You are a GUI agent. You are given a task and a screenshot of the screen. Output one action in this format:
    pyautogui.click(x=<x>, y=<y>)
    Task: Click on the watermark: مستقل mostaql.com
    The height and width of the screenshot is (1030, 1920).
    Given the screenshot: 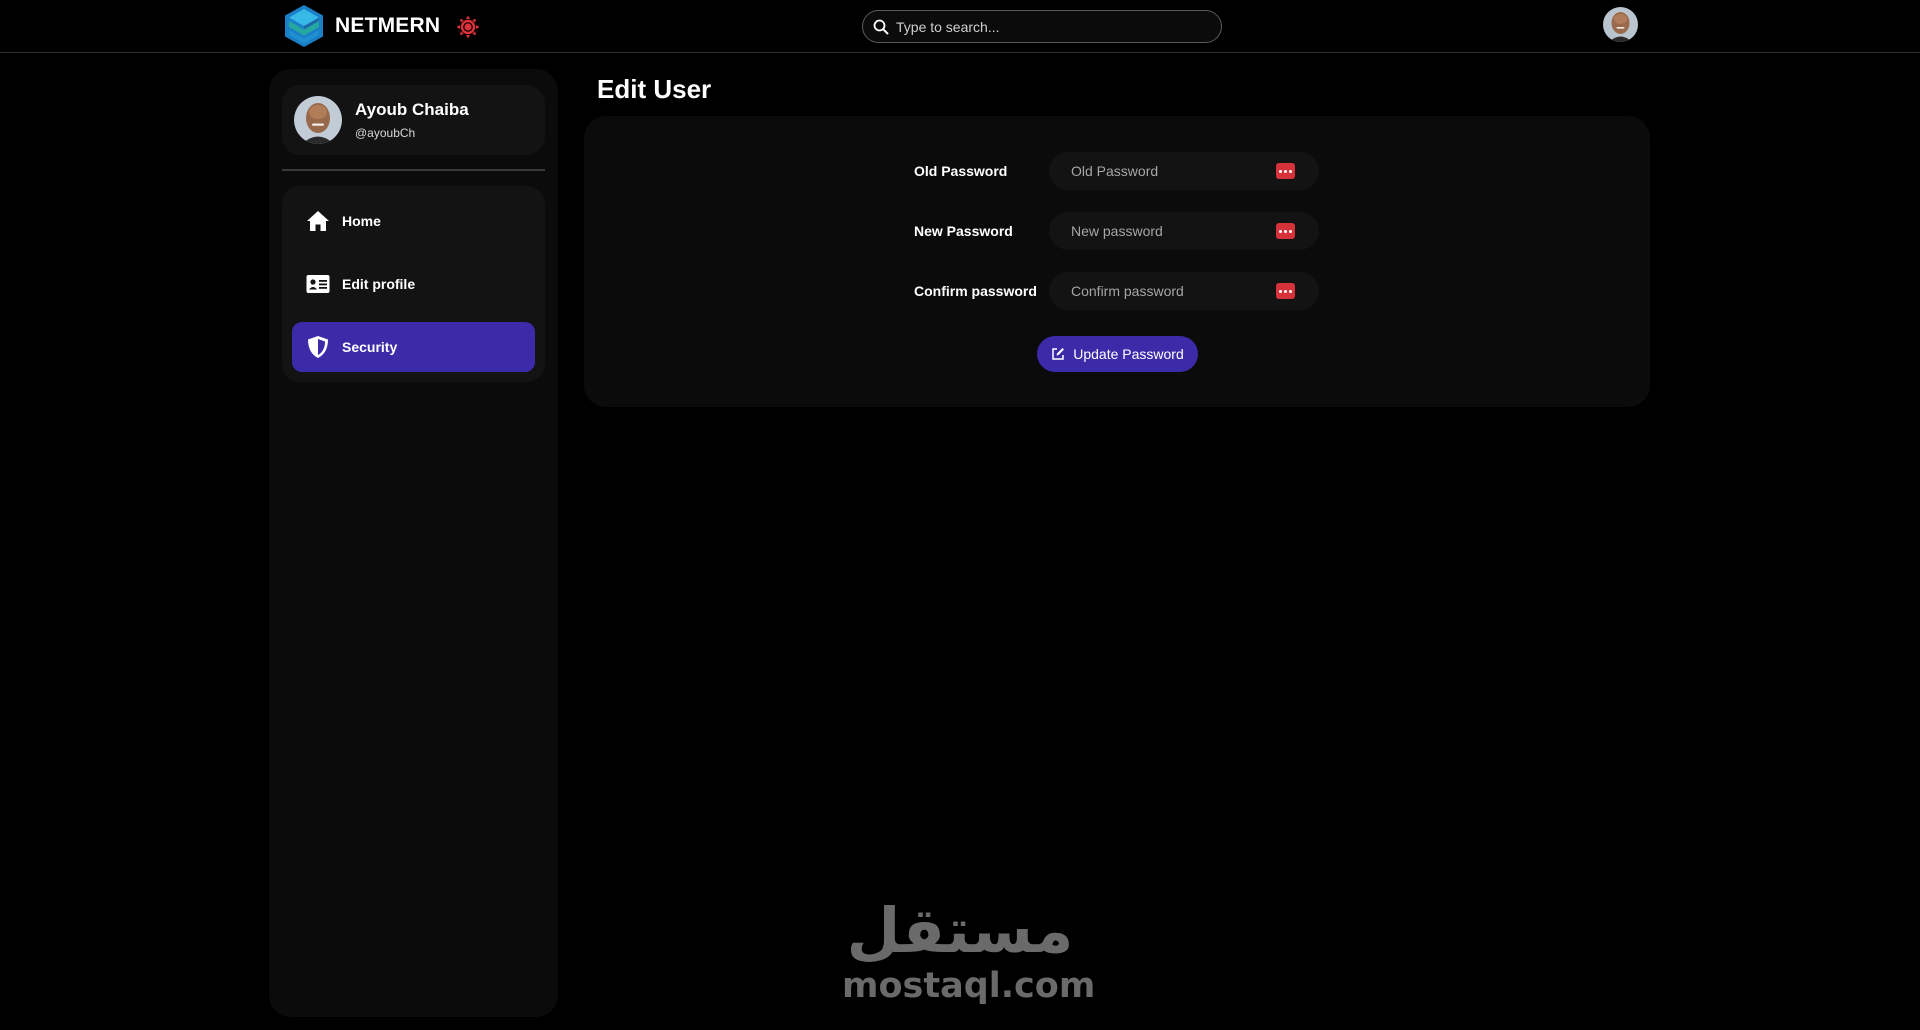 What is the action you would take?
    pyautogui.click(x=969, y=950)
    